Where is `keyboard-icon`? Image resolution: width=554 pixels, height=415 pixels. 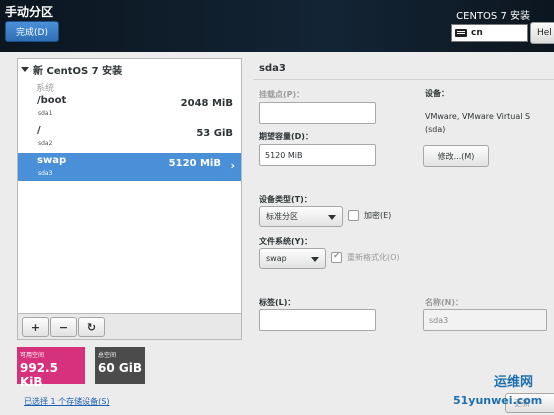 keyboard-icon is located at coordinates (461, 33).